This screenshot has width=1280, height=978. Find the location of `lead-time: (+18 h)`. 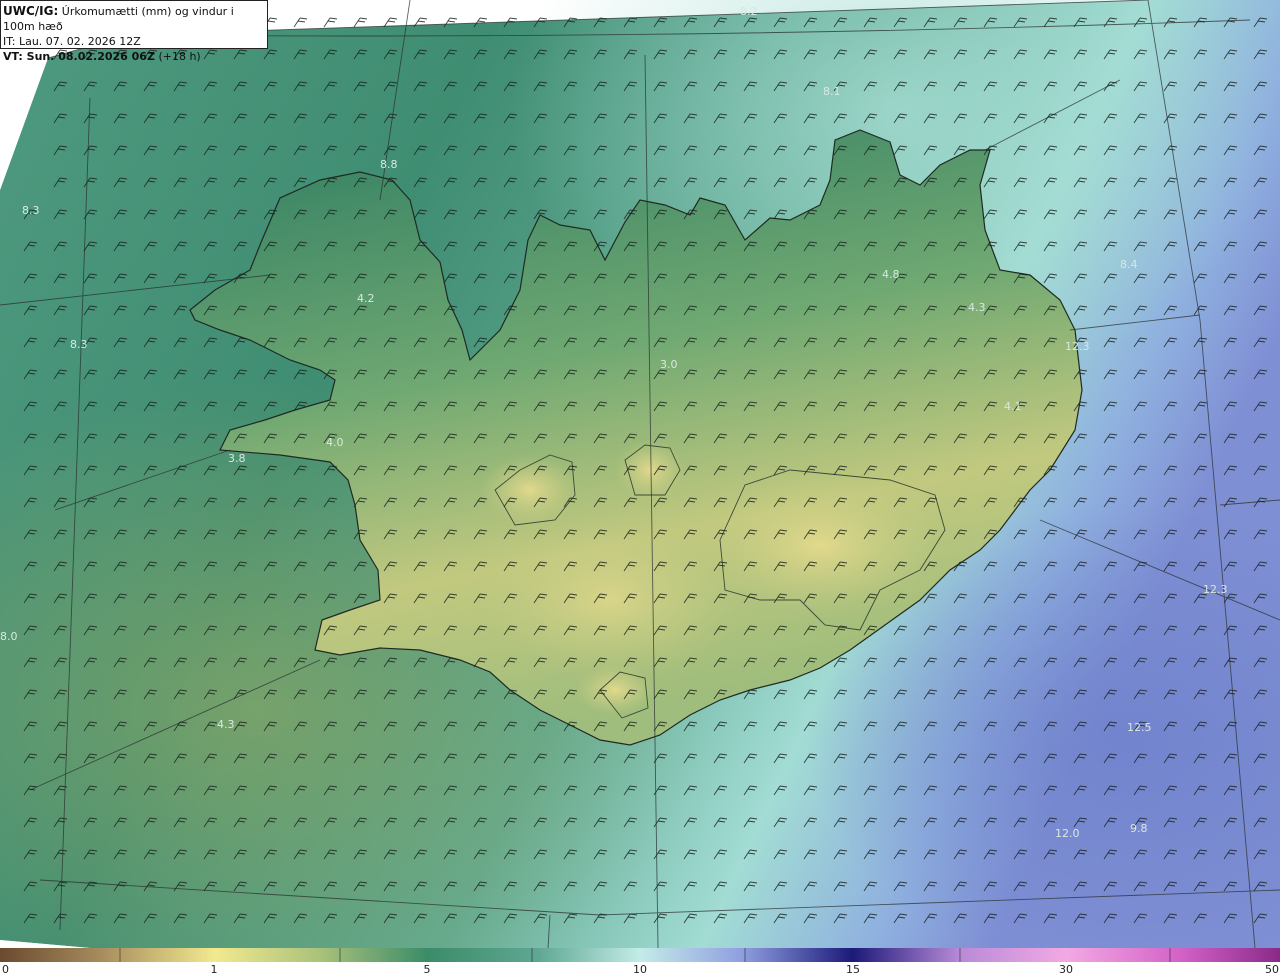

lead-time: (+18 h) is located at coordinates (179, 56).